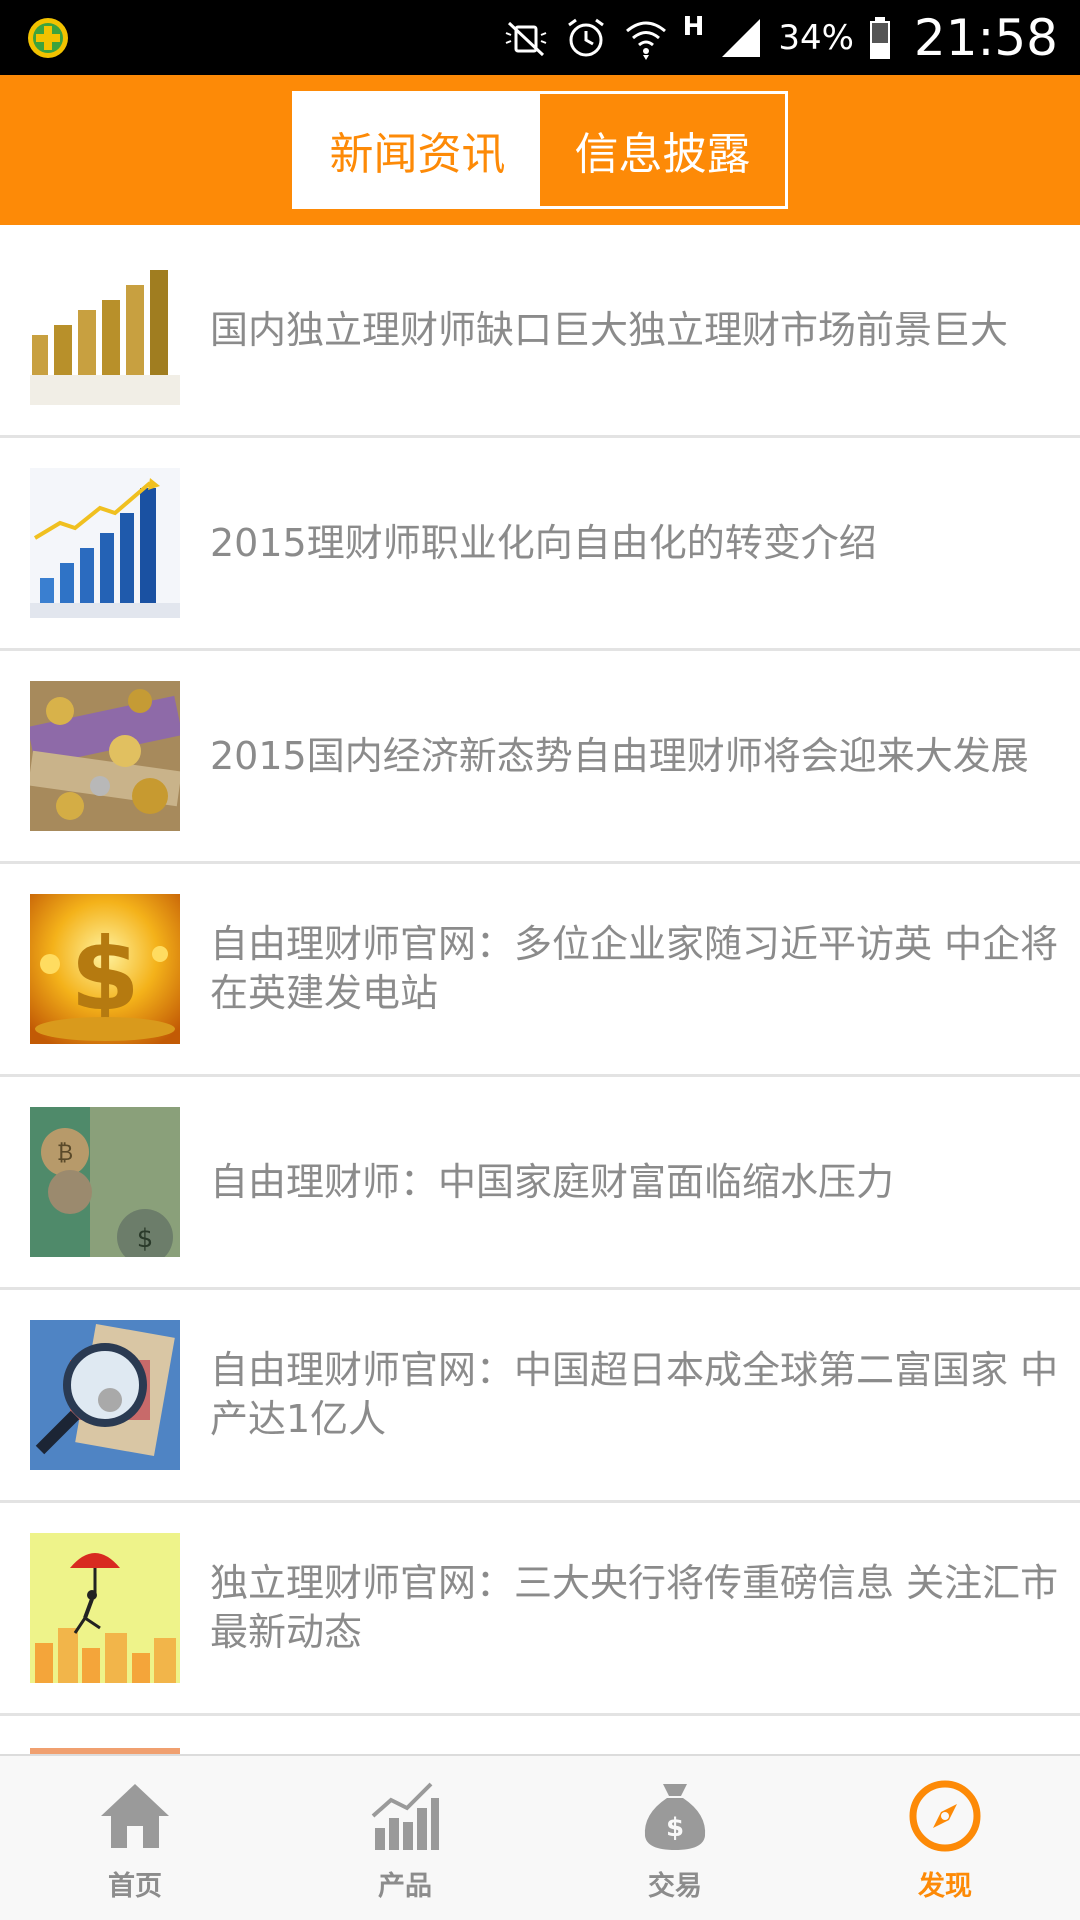 The width and height of the screenshot is (1080, 1920). Describe the element at coordinates (741, 37) in the screenshot. I see `signal-icon` at that location.